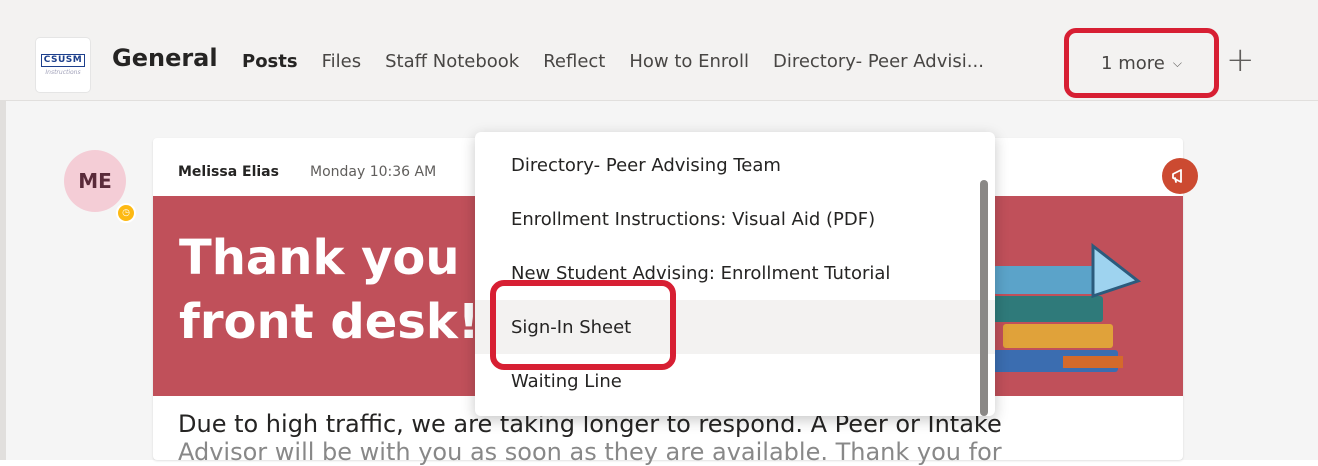 The height and width of the screenshot is (466, 1318). I want to click on post-author: Melissa Elias, so click(228, 172).